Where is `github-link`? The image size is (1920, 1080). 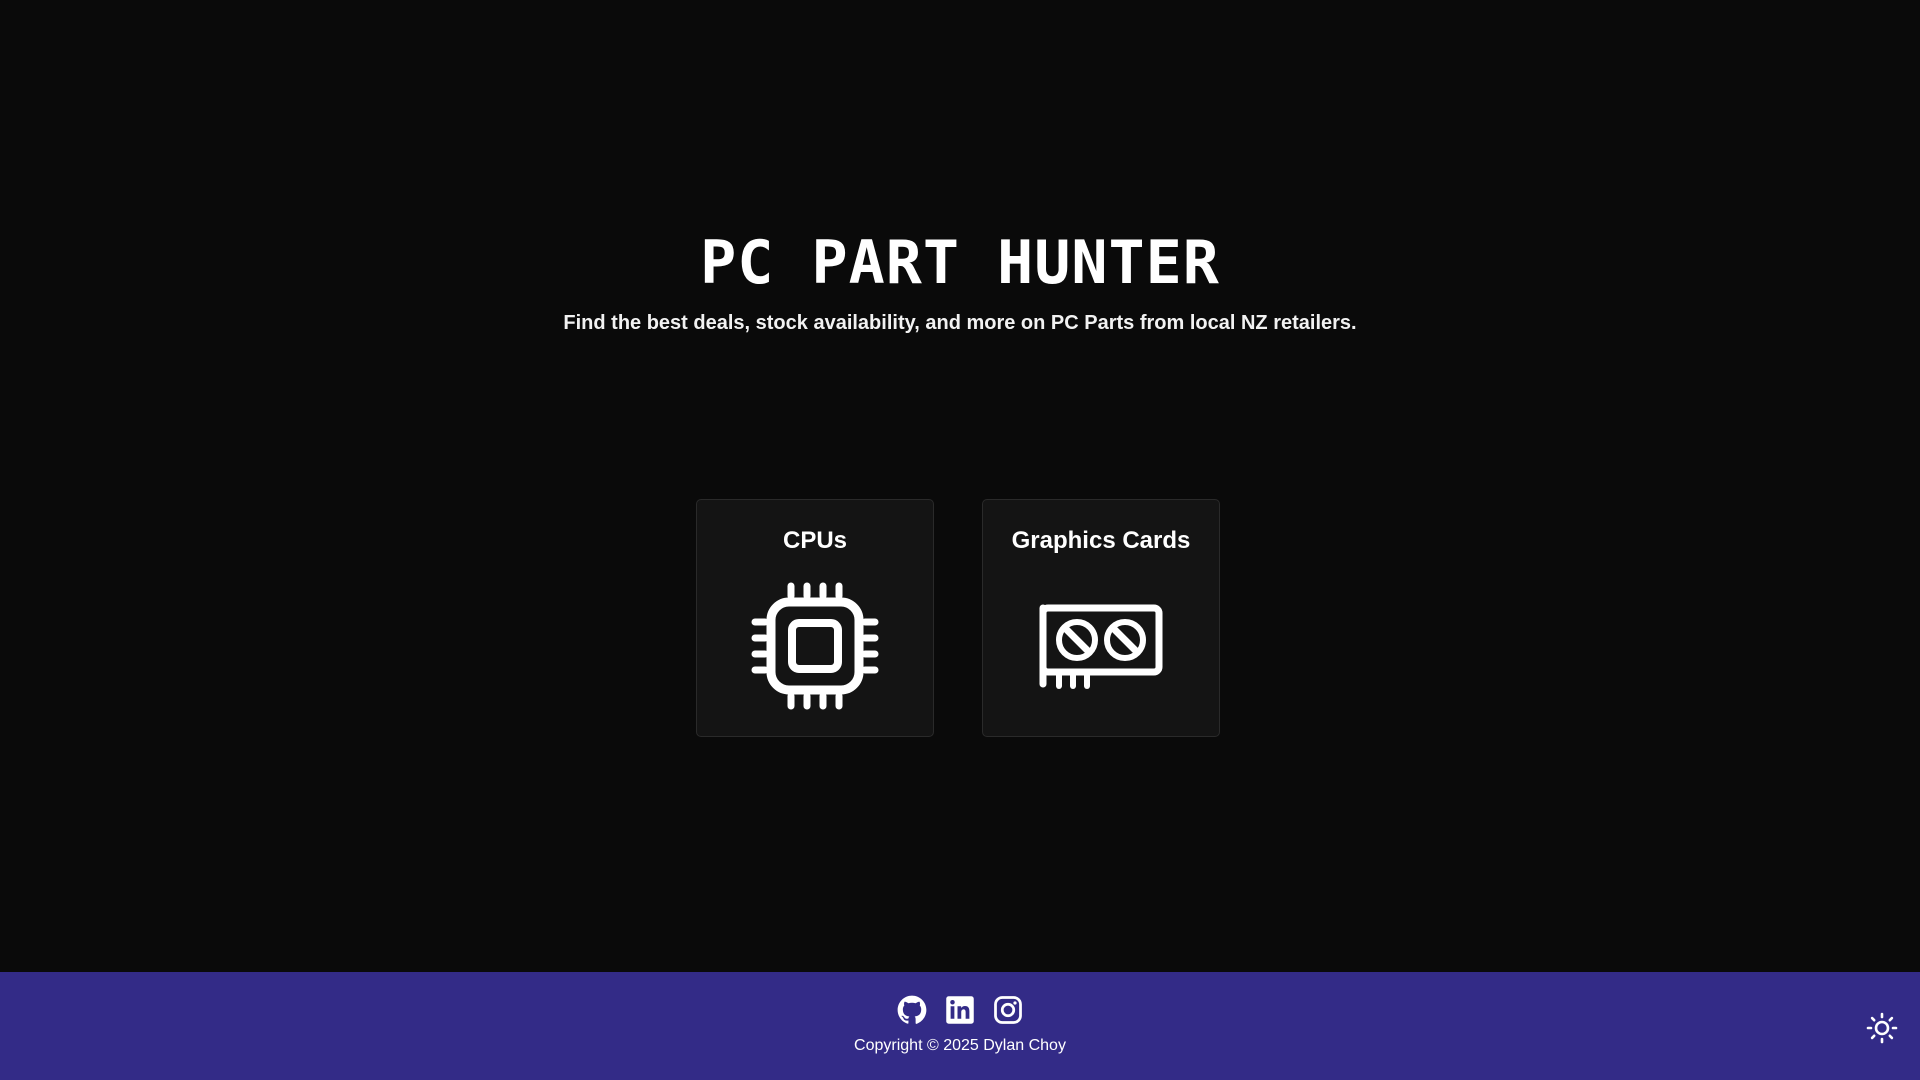 github-link is located at coordinates (912, 1010).